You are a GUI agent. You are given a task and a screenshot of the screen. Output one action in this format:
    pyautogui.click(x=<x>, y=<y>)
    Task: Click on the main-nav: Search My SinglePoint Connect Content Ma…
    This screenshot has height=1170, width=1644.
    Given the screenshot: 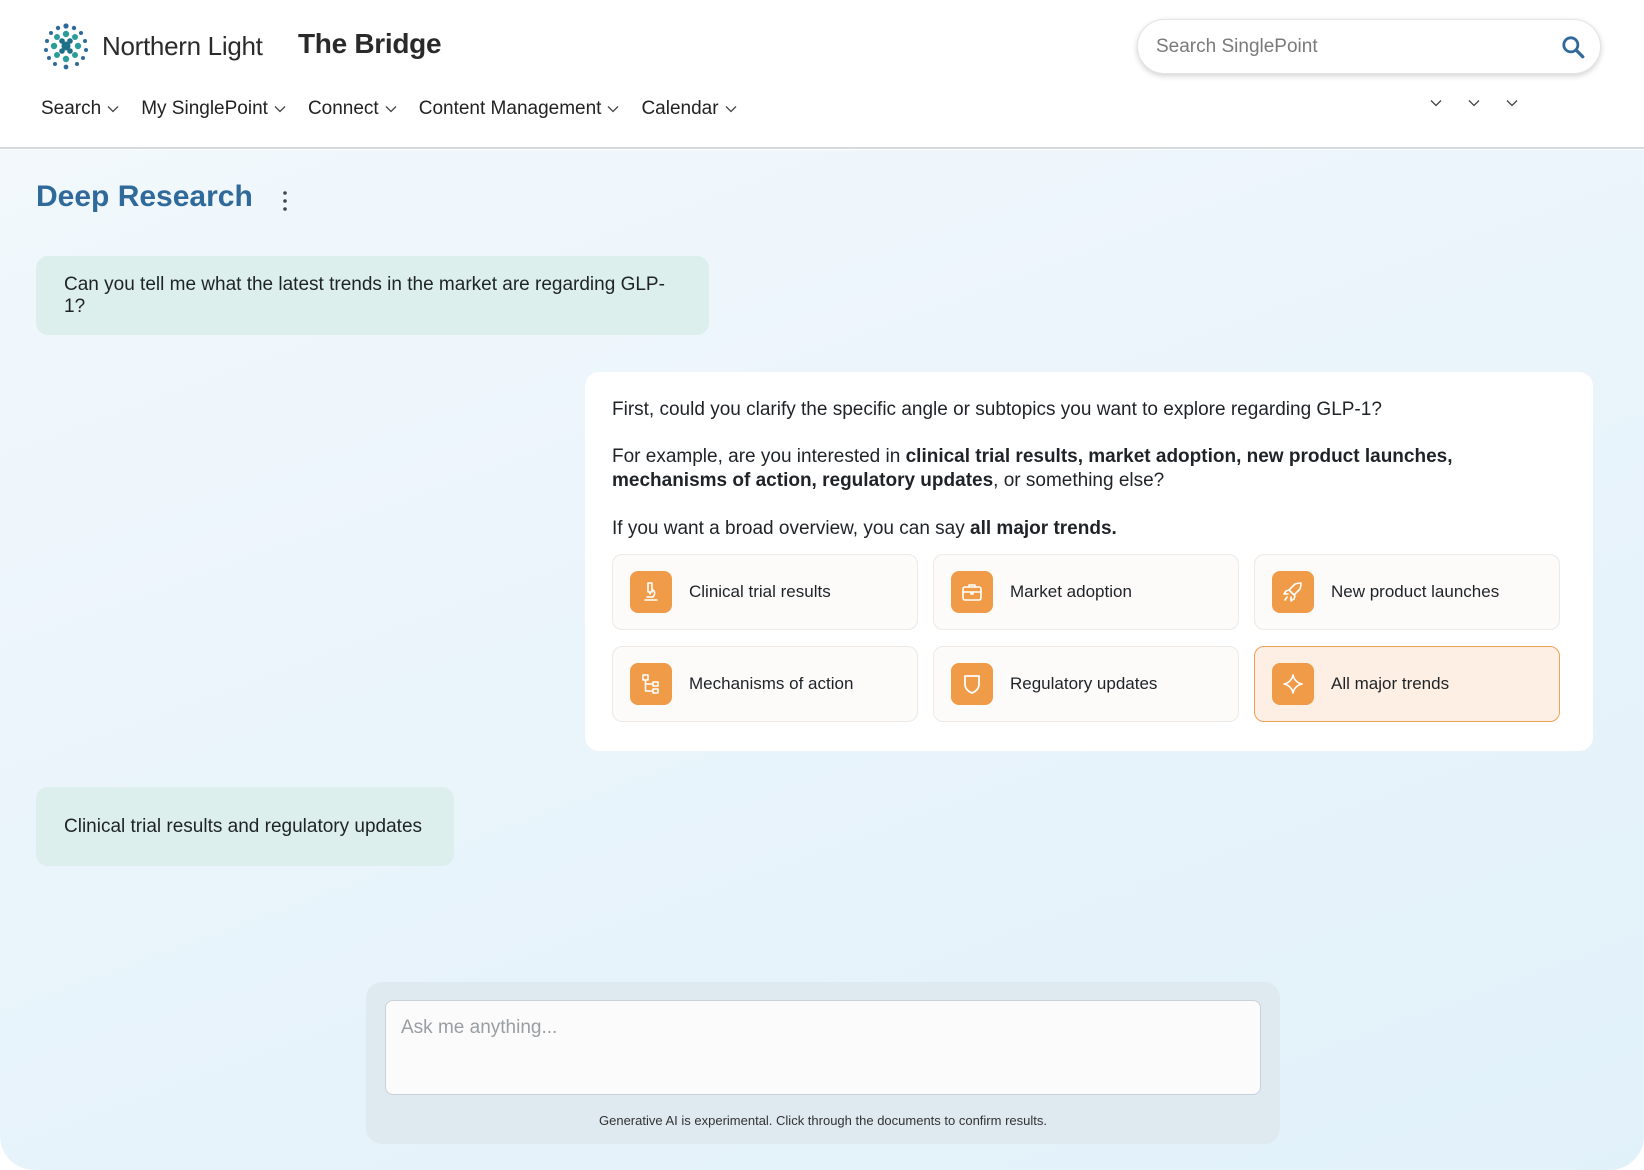 What is the action you would take?
    pyautogui.click(x=400, y=109)
    